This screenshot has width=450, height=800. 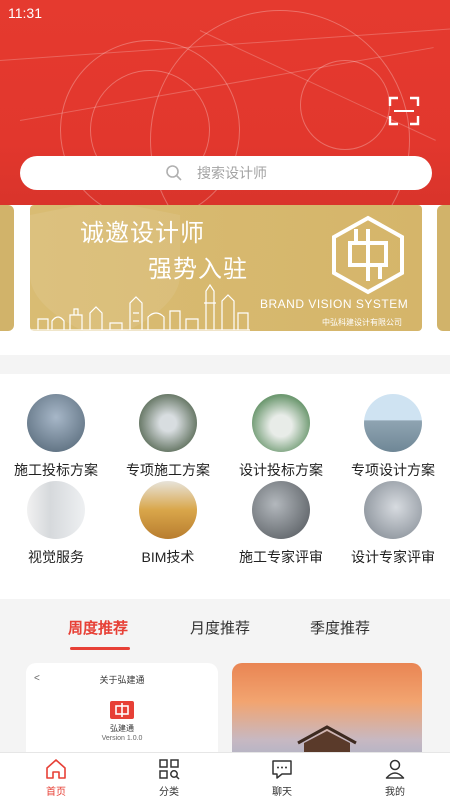 What do you see at coordinates (393, 470) in the screenshot?
I see `category-label: 专项设计方案` at bounding box center [393, 470].